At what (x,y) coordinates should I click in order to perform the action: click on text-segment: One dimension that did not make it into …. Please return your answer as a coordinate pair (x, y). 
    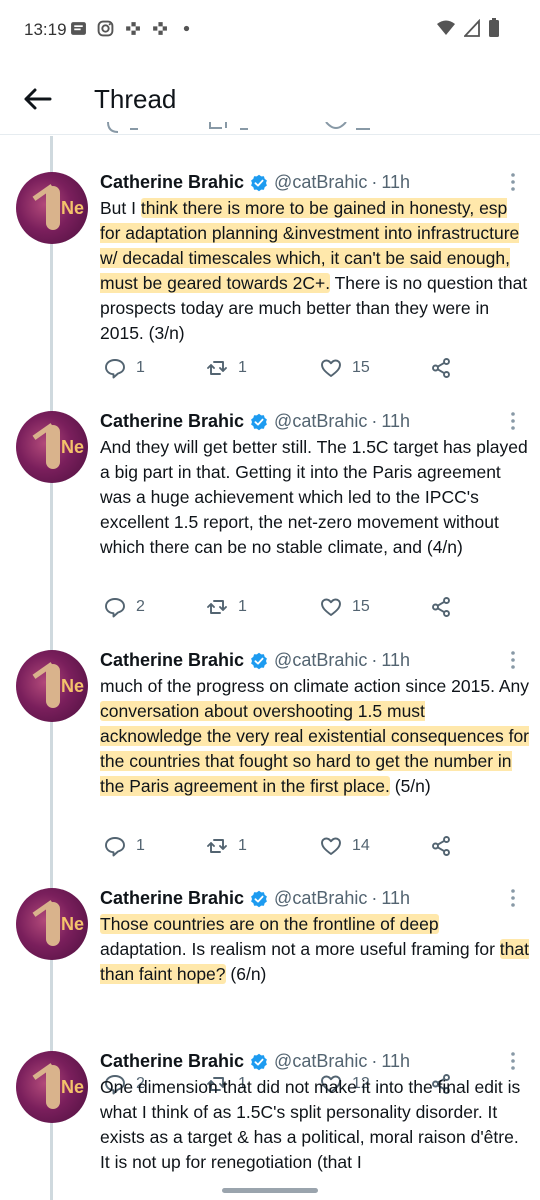
    Looking at the image, I should click on (310, 1124).